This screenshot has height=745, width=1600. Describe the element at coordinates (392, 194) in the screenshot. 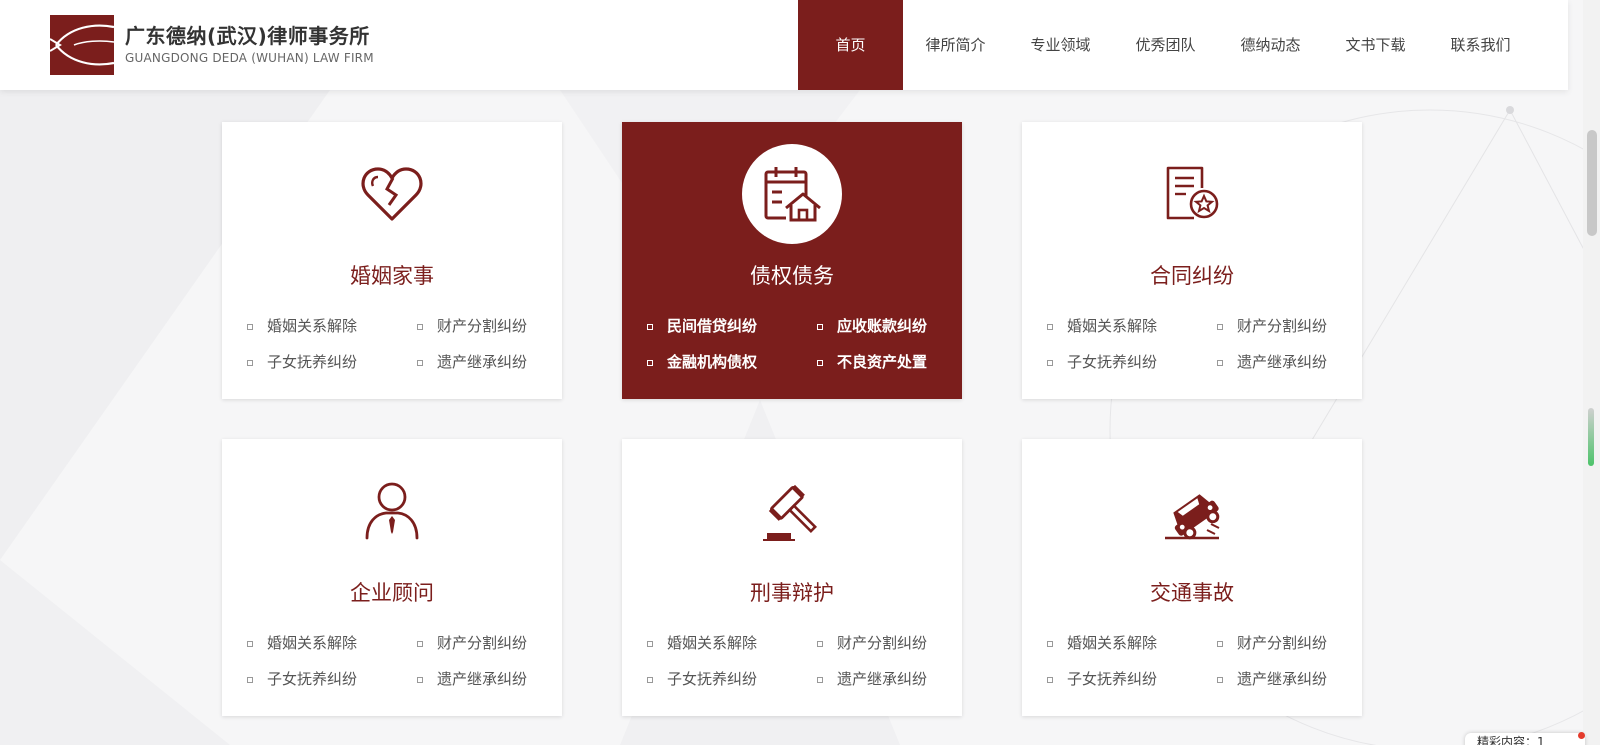

I see `broken-heart-icon` at that location.